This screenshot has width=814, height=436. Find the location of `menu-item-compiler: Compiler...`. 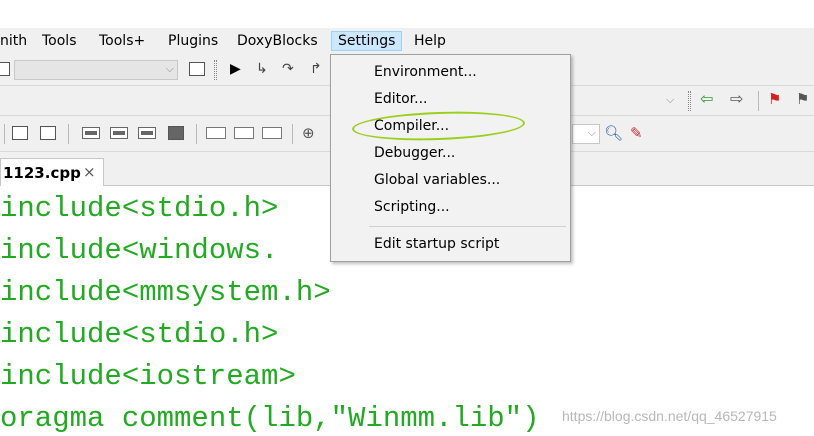

menu-item-compiler: Compiler... is located at coordinates (450, 126).